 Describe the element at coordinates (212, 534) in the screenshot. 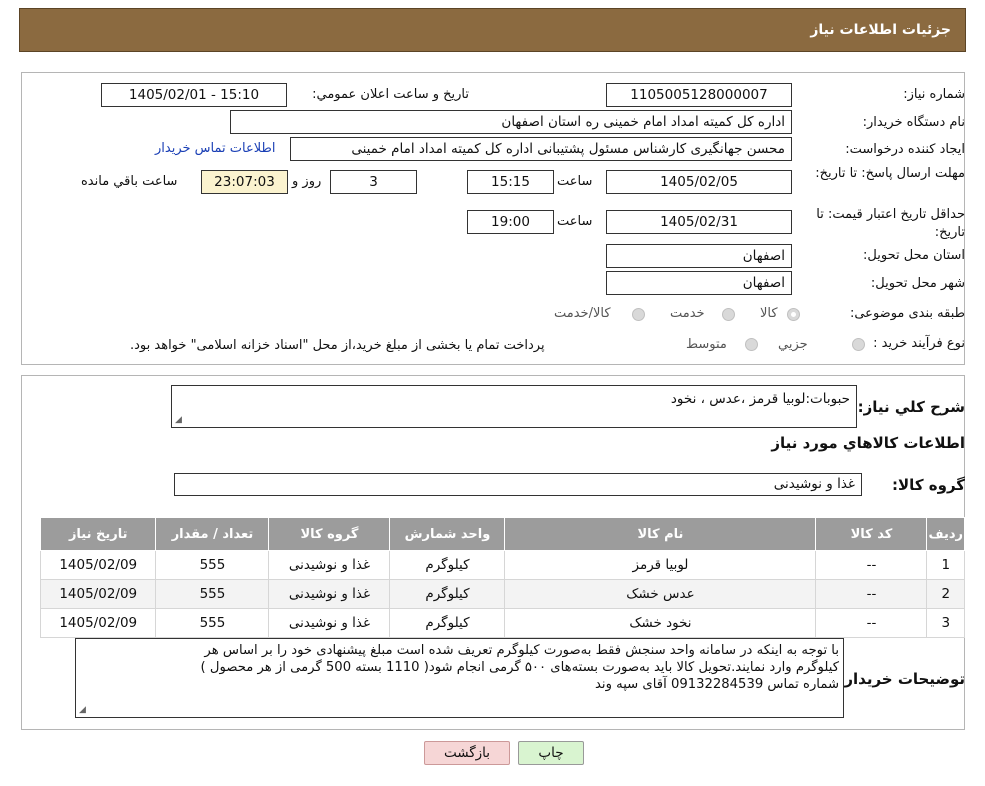

I see `col-quantity: تعداد / مقدار` at that location.